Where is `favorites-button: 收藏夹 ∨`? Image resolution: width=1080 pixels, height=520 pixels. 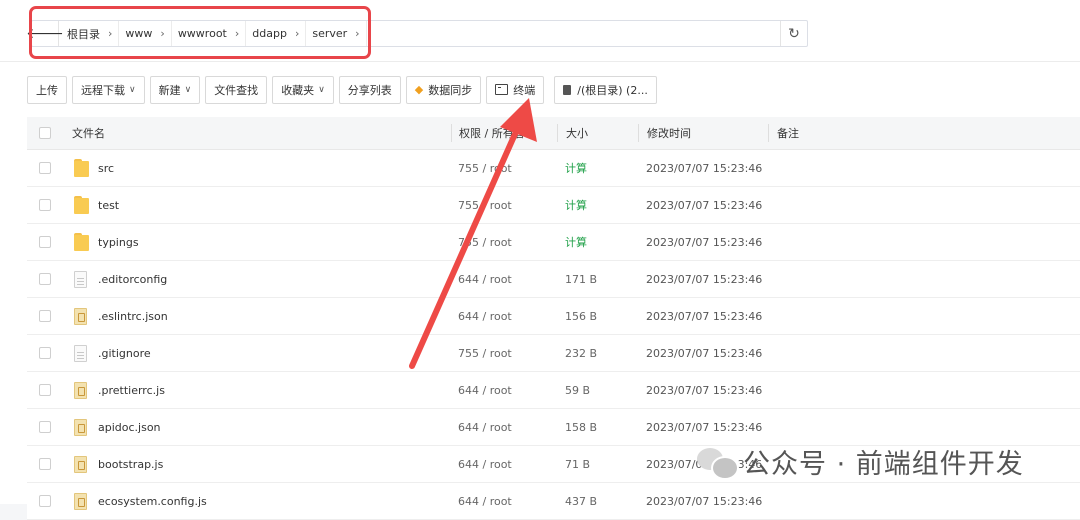 favorites-button: 收藏夹 ∨ is located at coordinates (303, 89).